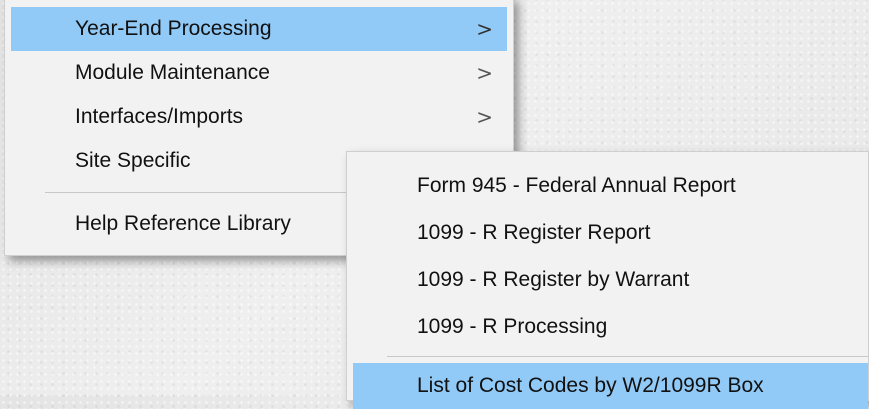  I want to click on submenu-item-label: 1099 - R Processing, so click(512, 326).